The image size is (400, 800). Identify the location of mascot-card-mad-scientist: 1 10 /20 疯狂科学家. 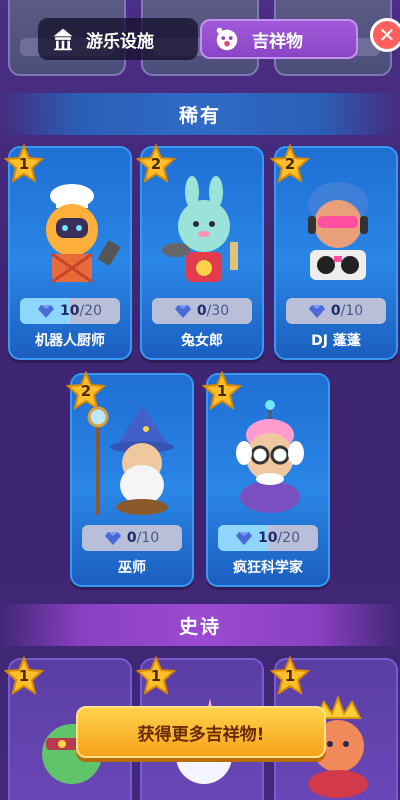
(265, 478).